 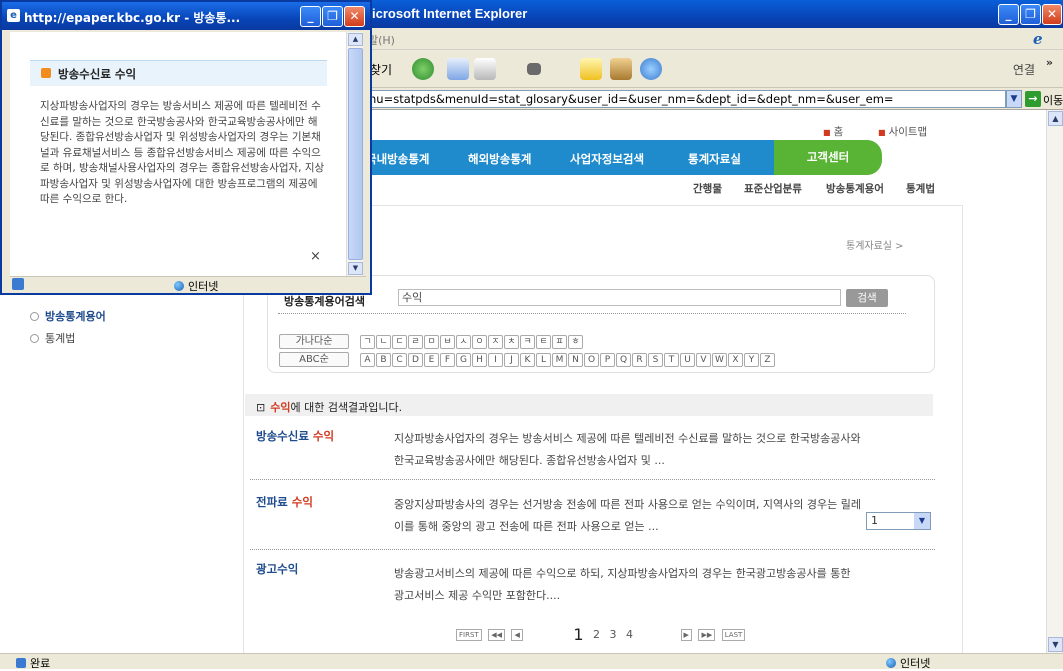 What do you see at coordinates (383, 342) in the screenshot?
I see `index-key: ㄴ` at bounding box center [383, 342].